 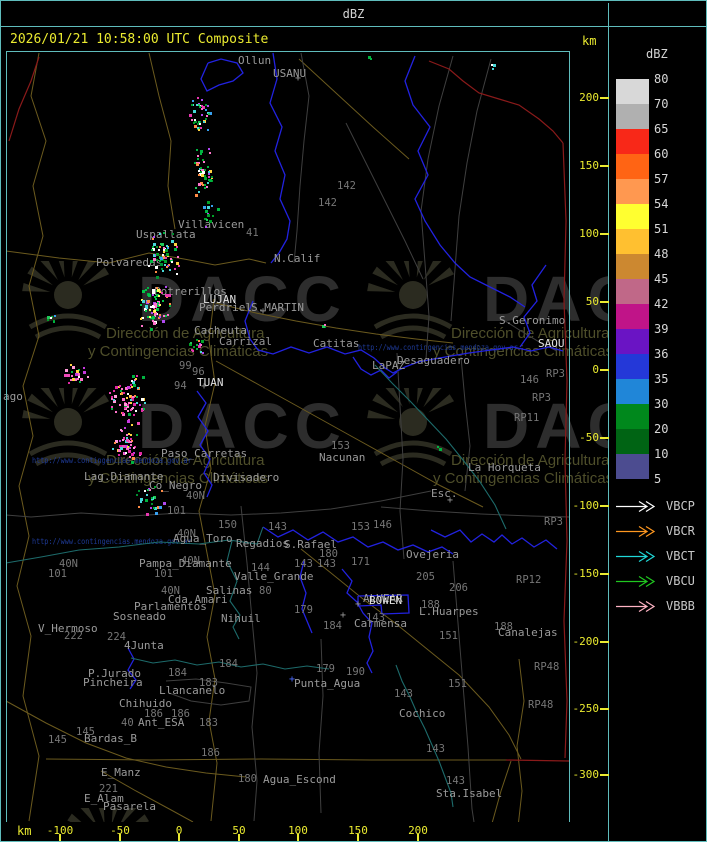 I want to click on scale-value-label: 42, so click(x=661, y=304).